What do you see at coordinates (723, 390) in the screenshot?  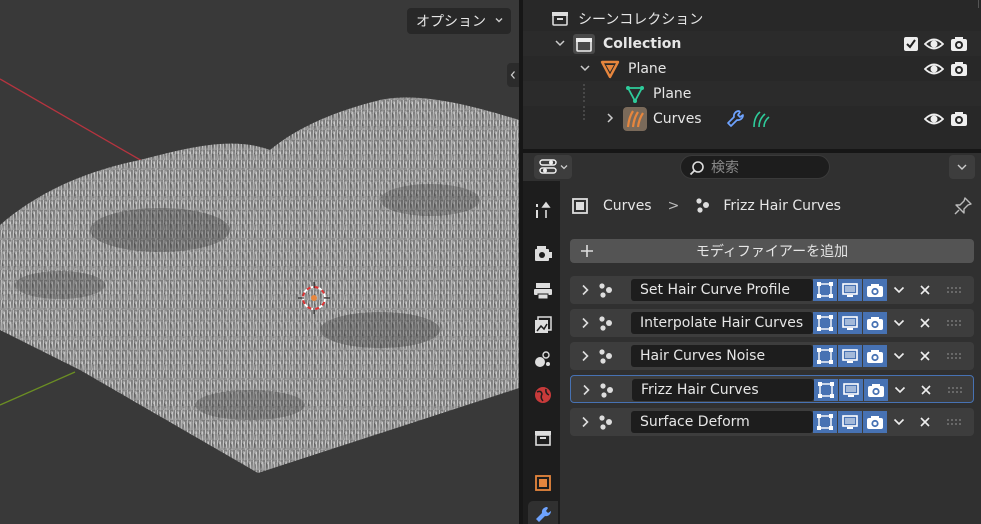 I see `modifier-name-field: Frizz Hair Curves` at bounding box center [723, 390].